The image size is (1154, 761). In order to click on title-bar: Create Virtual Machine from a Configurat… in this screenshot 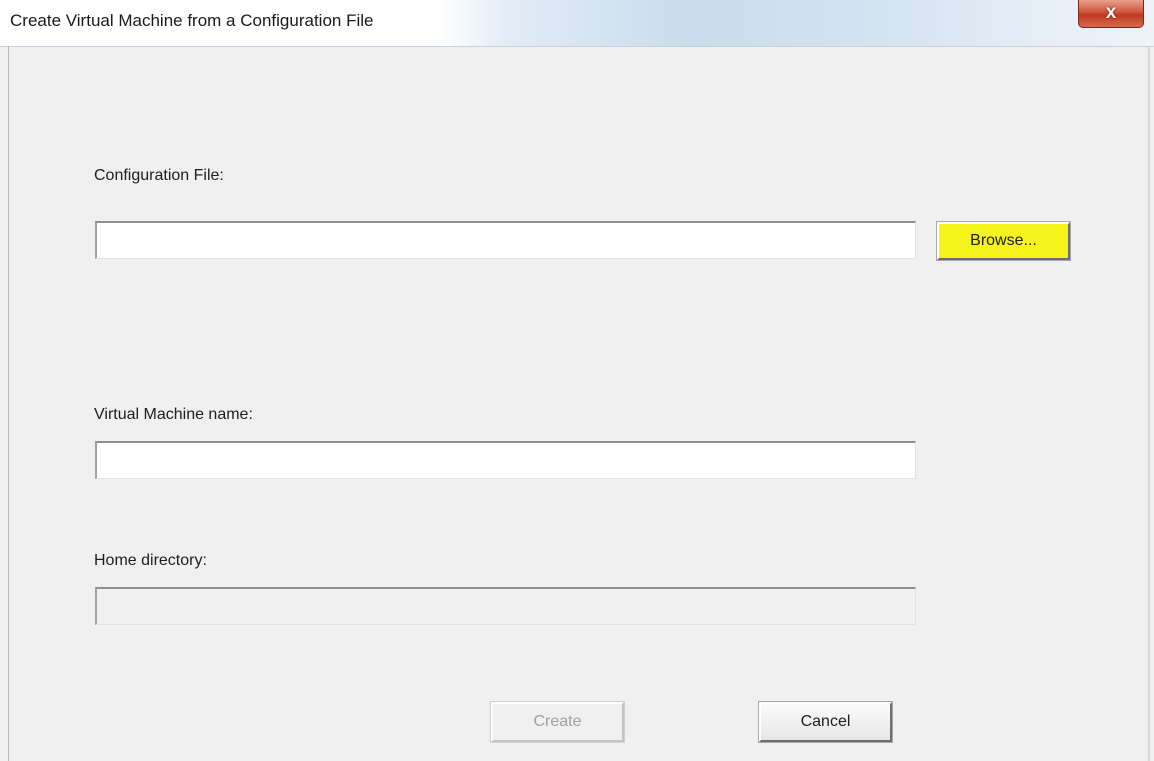, I will do `click(577, 23)`.